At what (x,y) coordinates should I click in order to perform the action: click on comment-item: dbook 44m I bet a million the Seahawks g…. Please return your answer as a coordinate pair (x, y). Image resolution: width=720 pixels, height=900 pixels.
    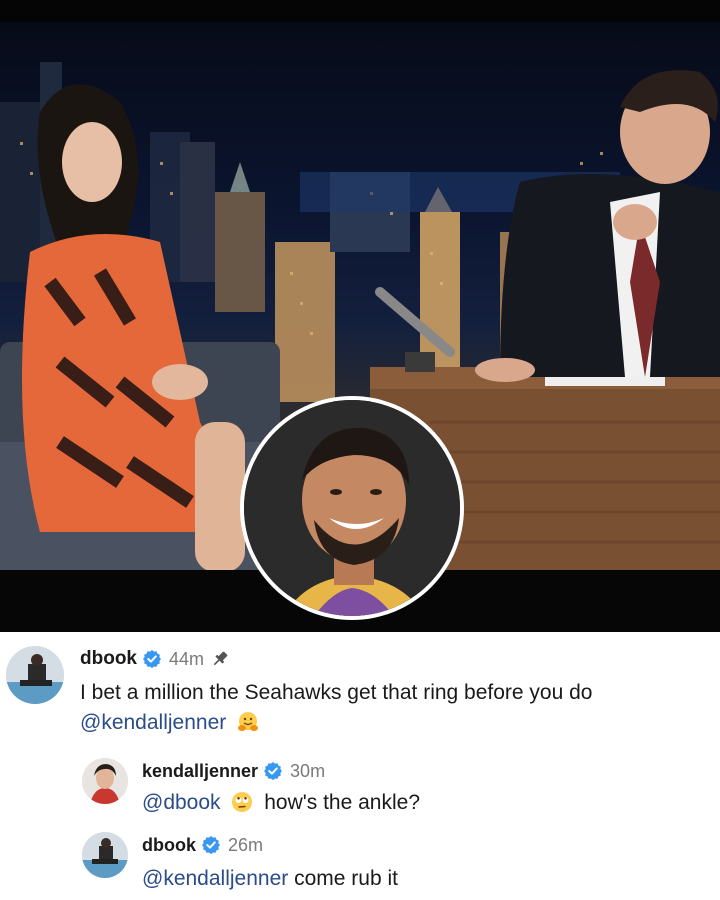
    Looking at the image, I should click on (353, 692).